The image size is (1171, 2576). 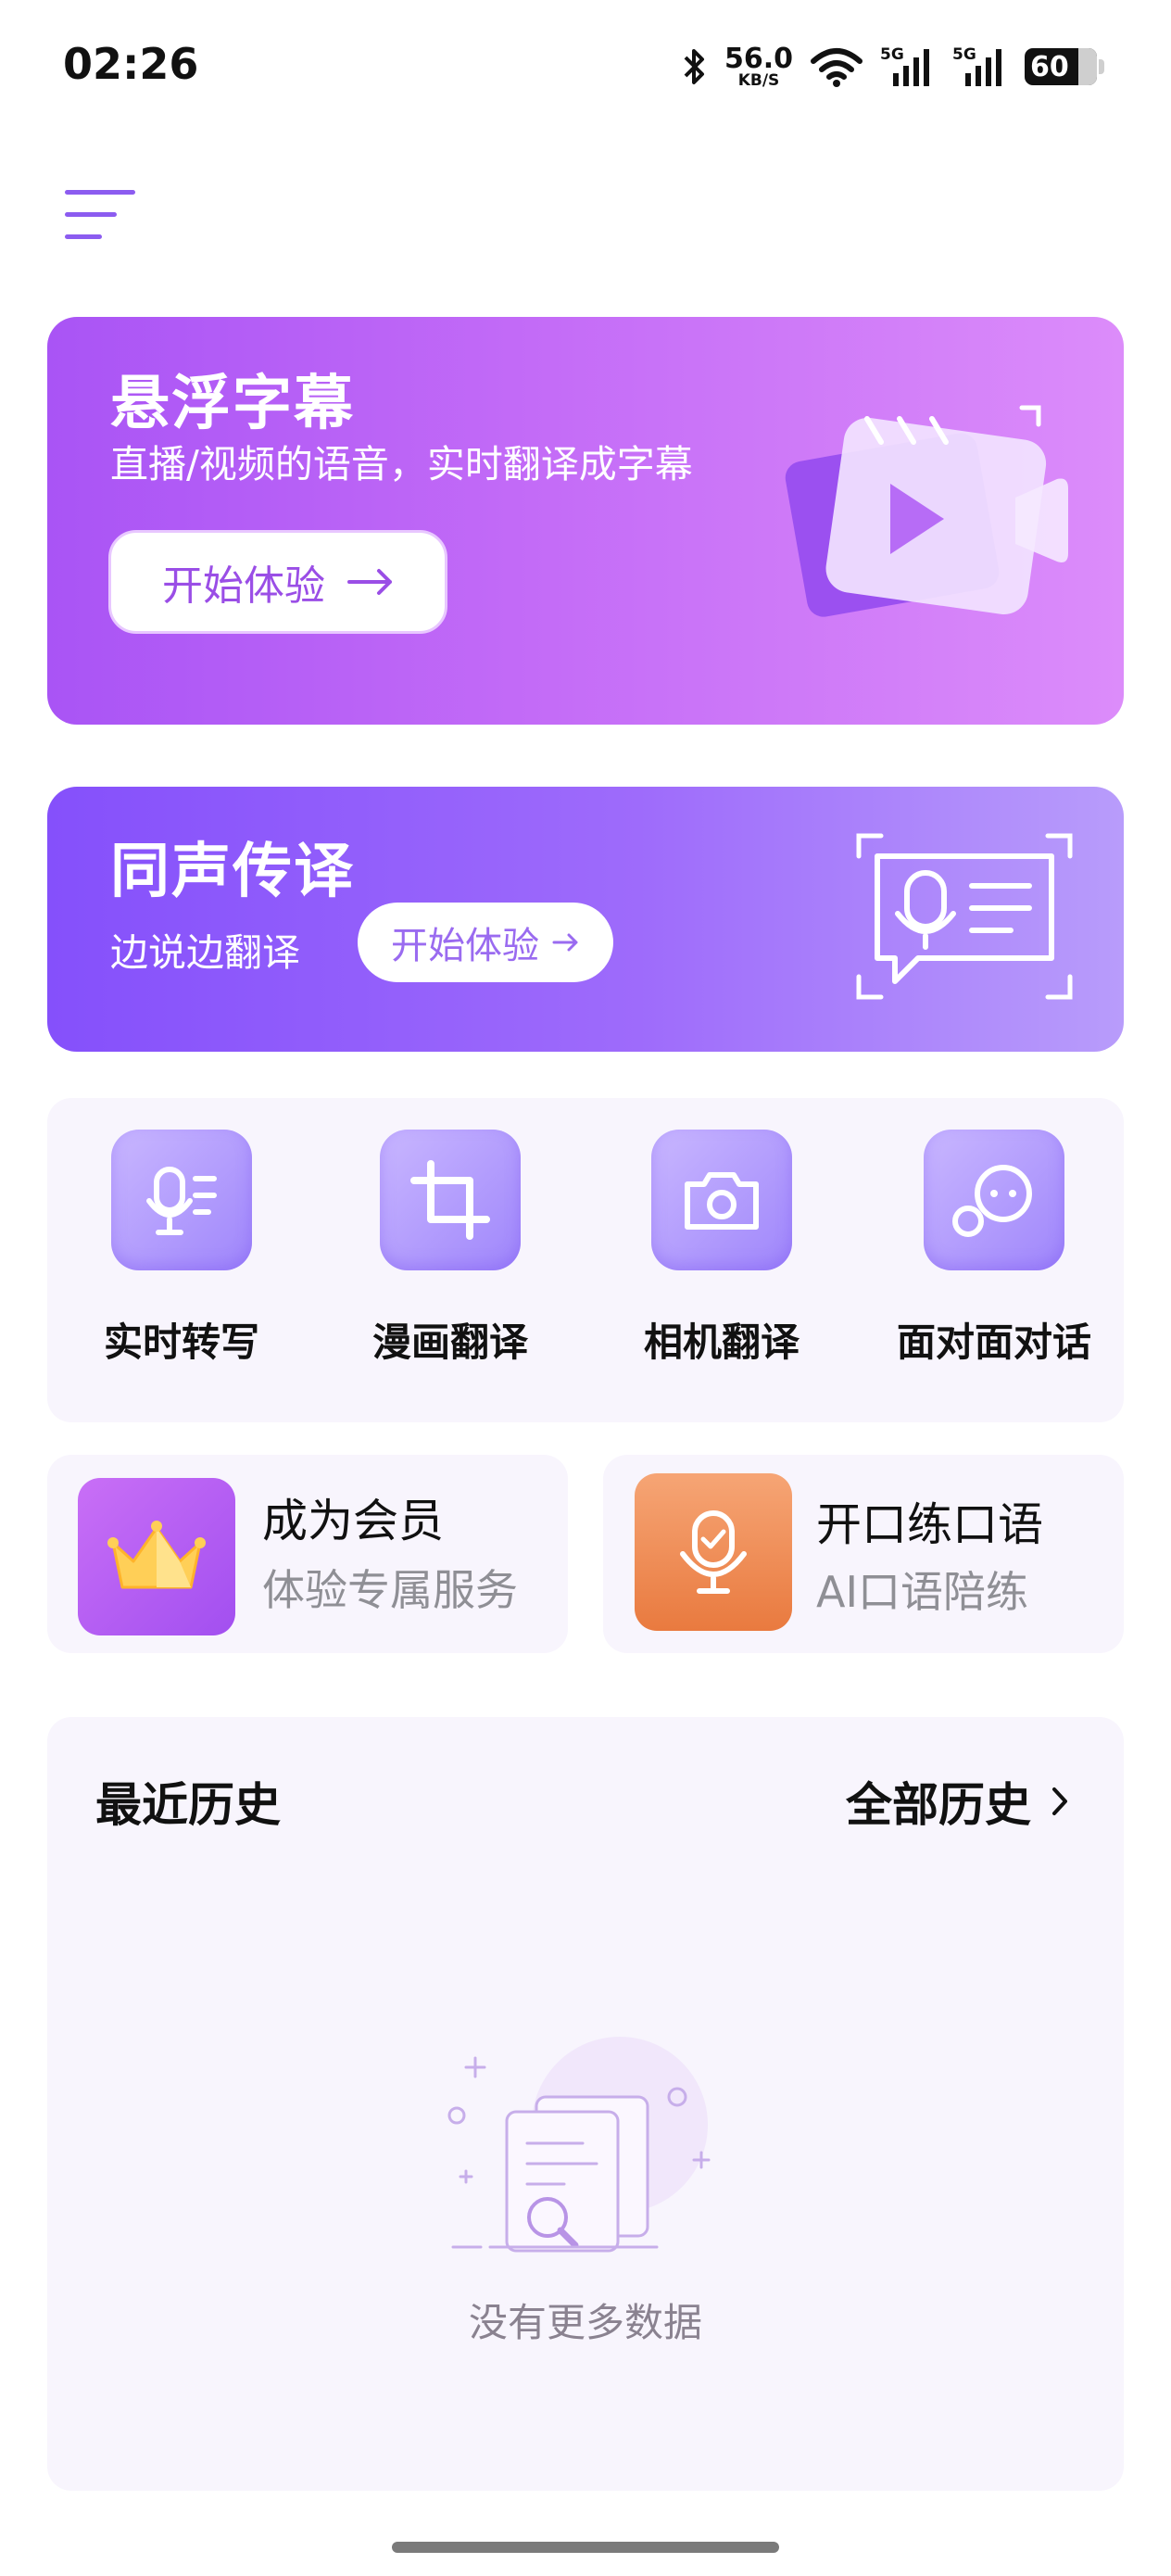 I want to click on signal-1: 5G, so click(x=908, y=66).